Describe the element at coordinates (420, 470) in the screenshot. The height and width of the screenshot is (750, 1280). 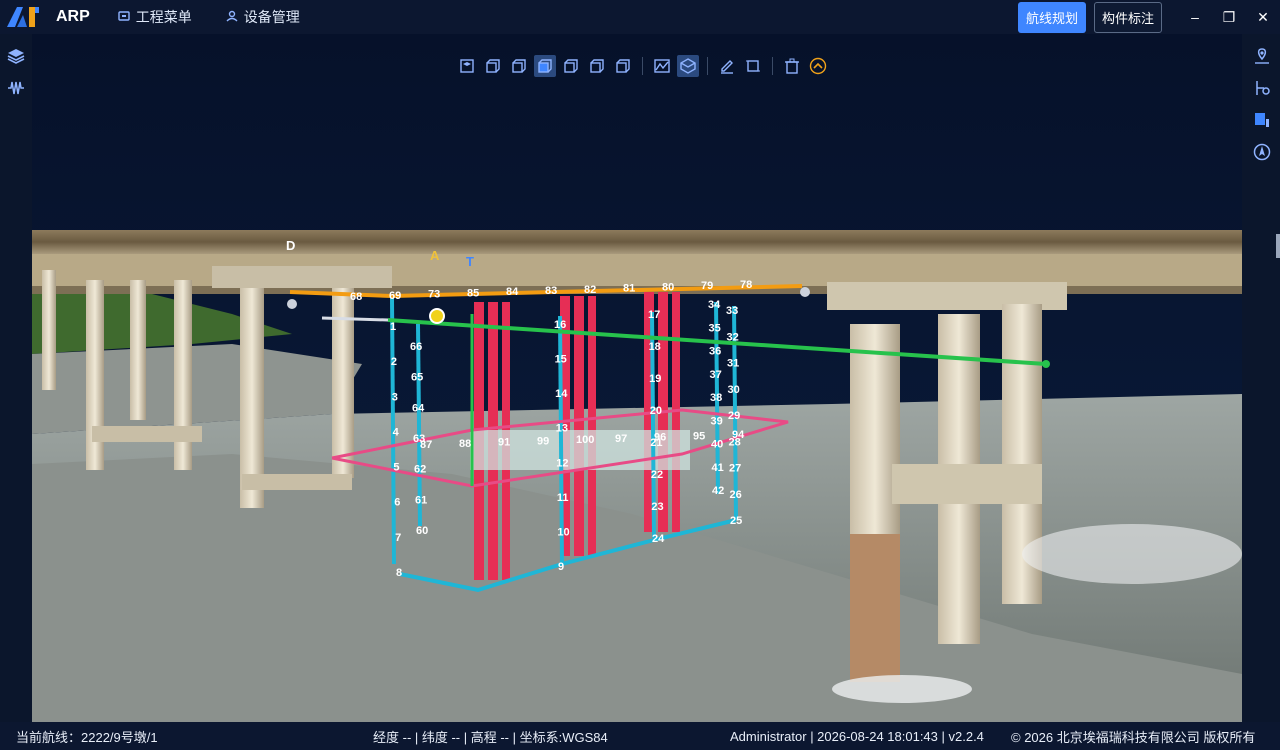
I see `waypoint-label: 62` at that location.